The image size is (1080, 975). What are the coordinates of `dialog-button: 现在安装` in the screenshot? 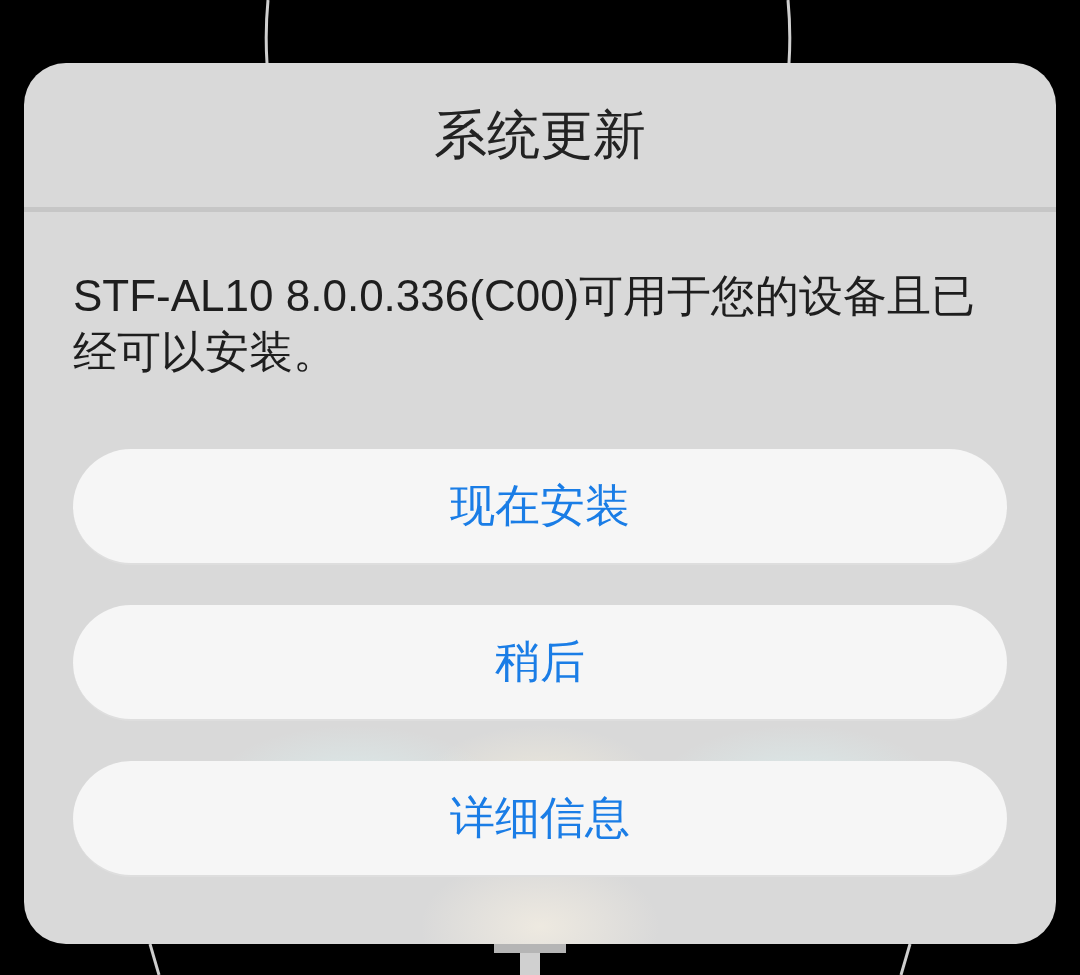 It's located at (540, 507).